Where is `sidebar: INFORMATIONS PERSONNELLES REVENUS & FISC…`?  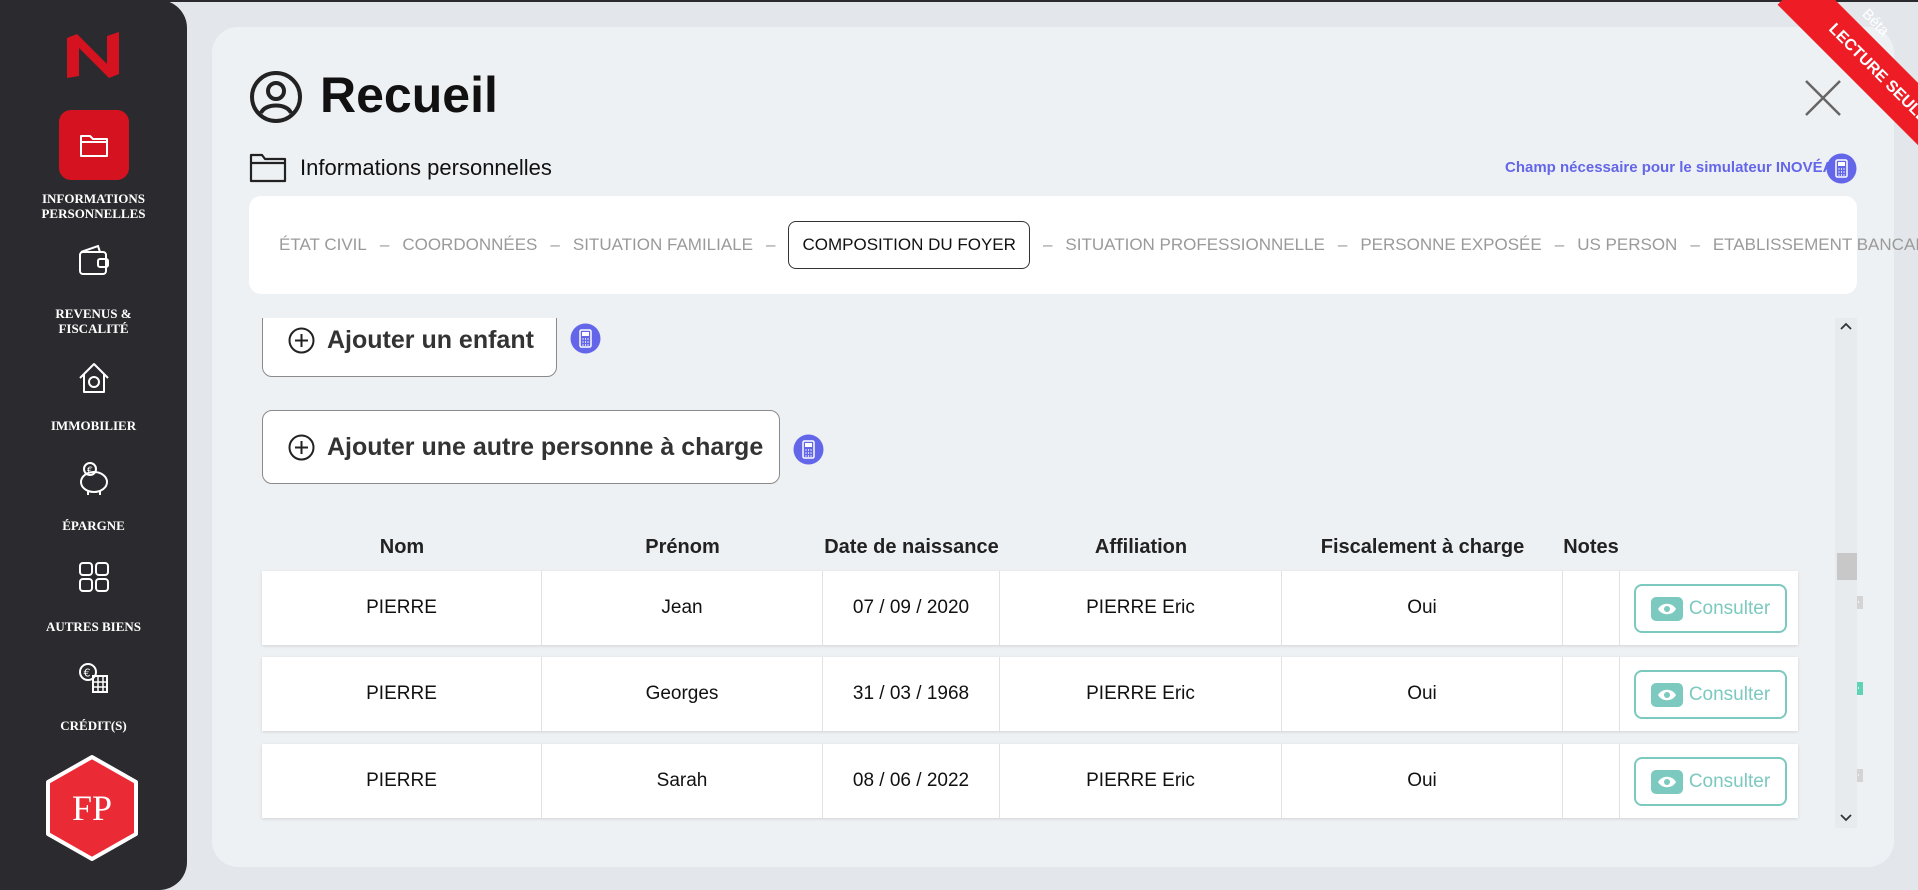
sidebar: INFORMATIONS PERSONNELLES REVENUS & FISC… is located at coordinates (93, 445).